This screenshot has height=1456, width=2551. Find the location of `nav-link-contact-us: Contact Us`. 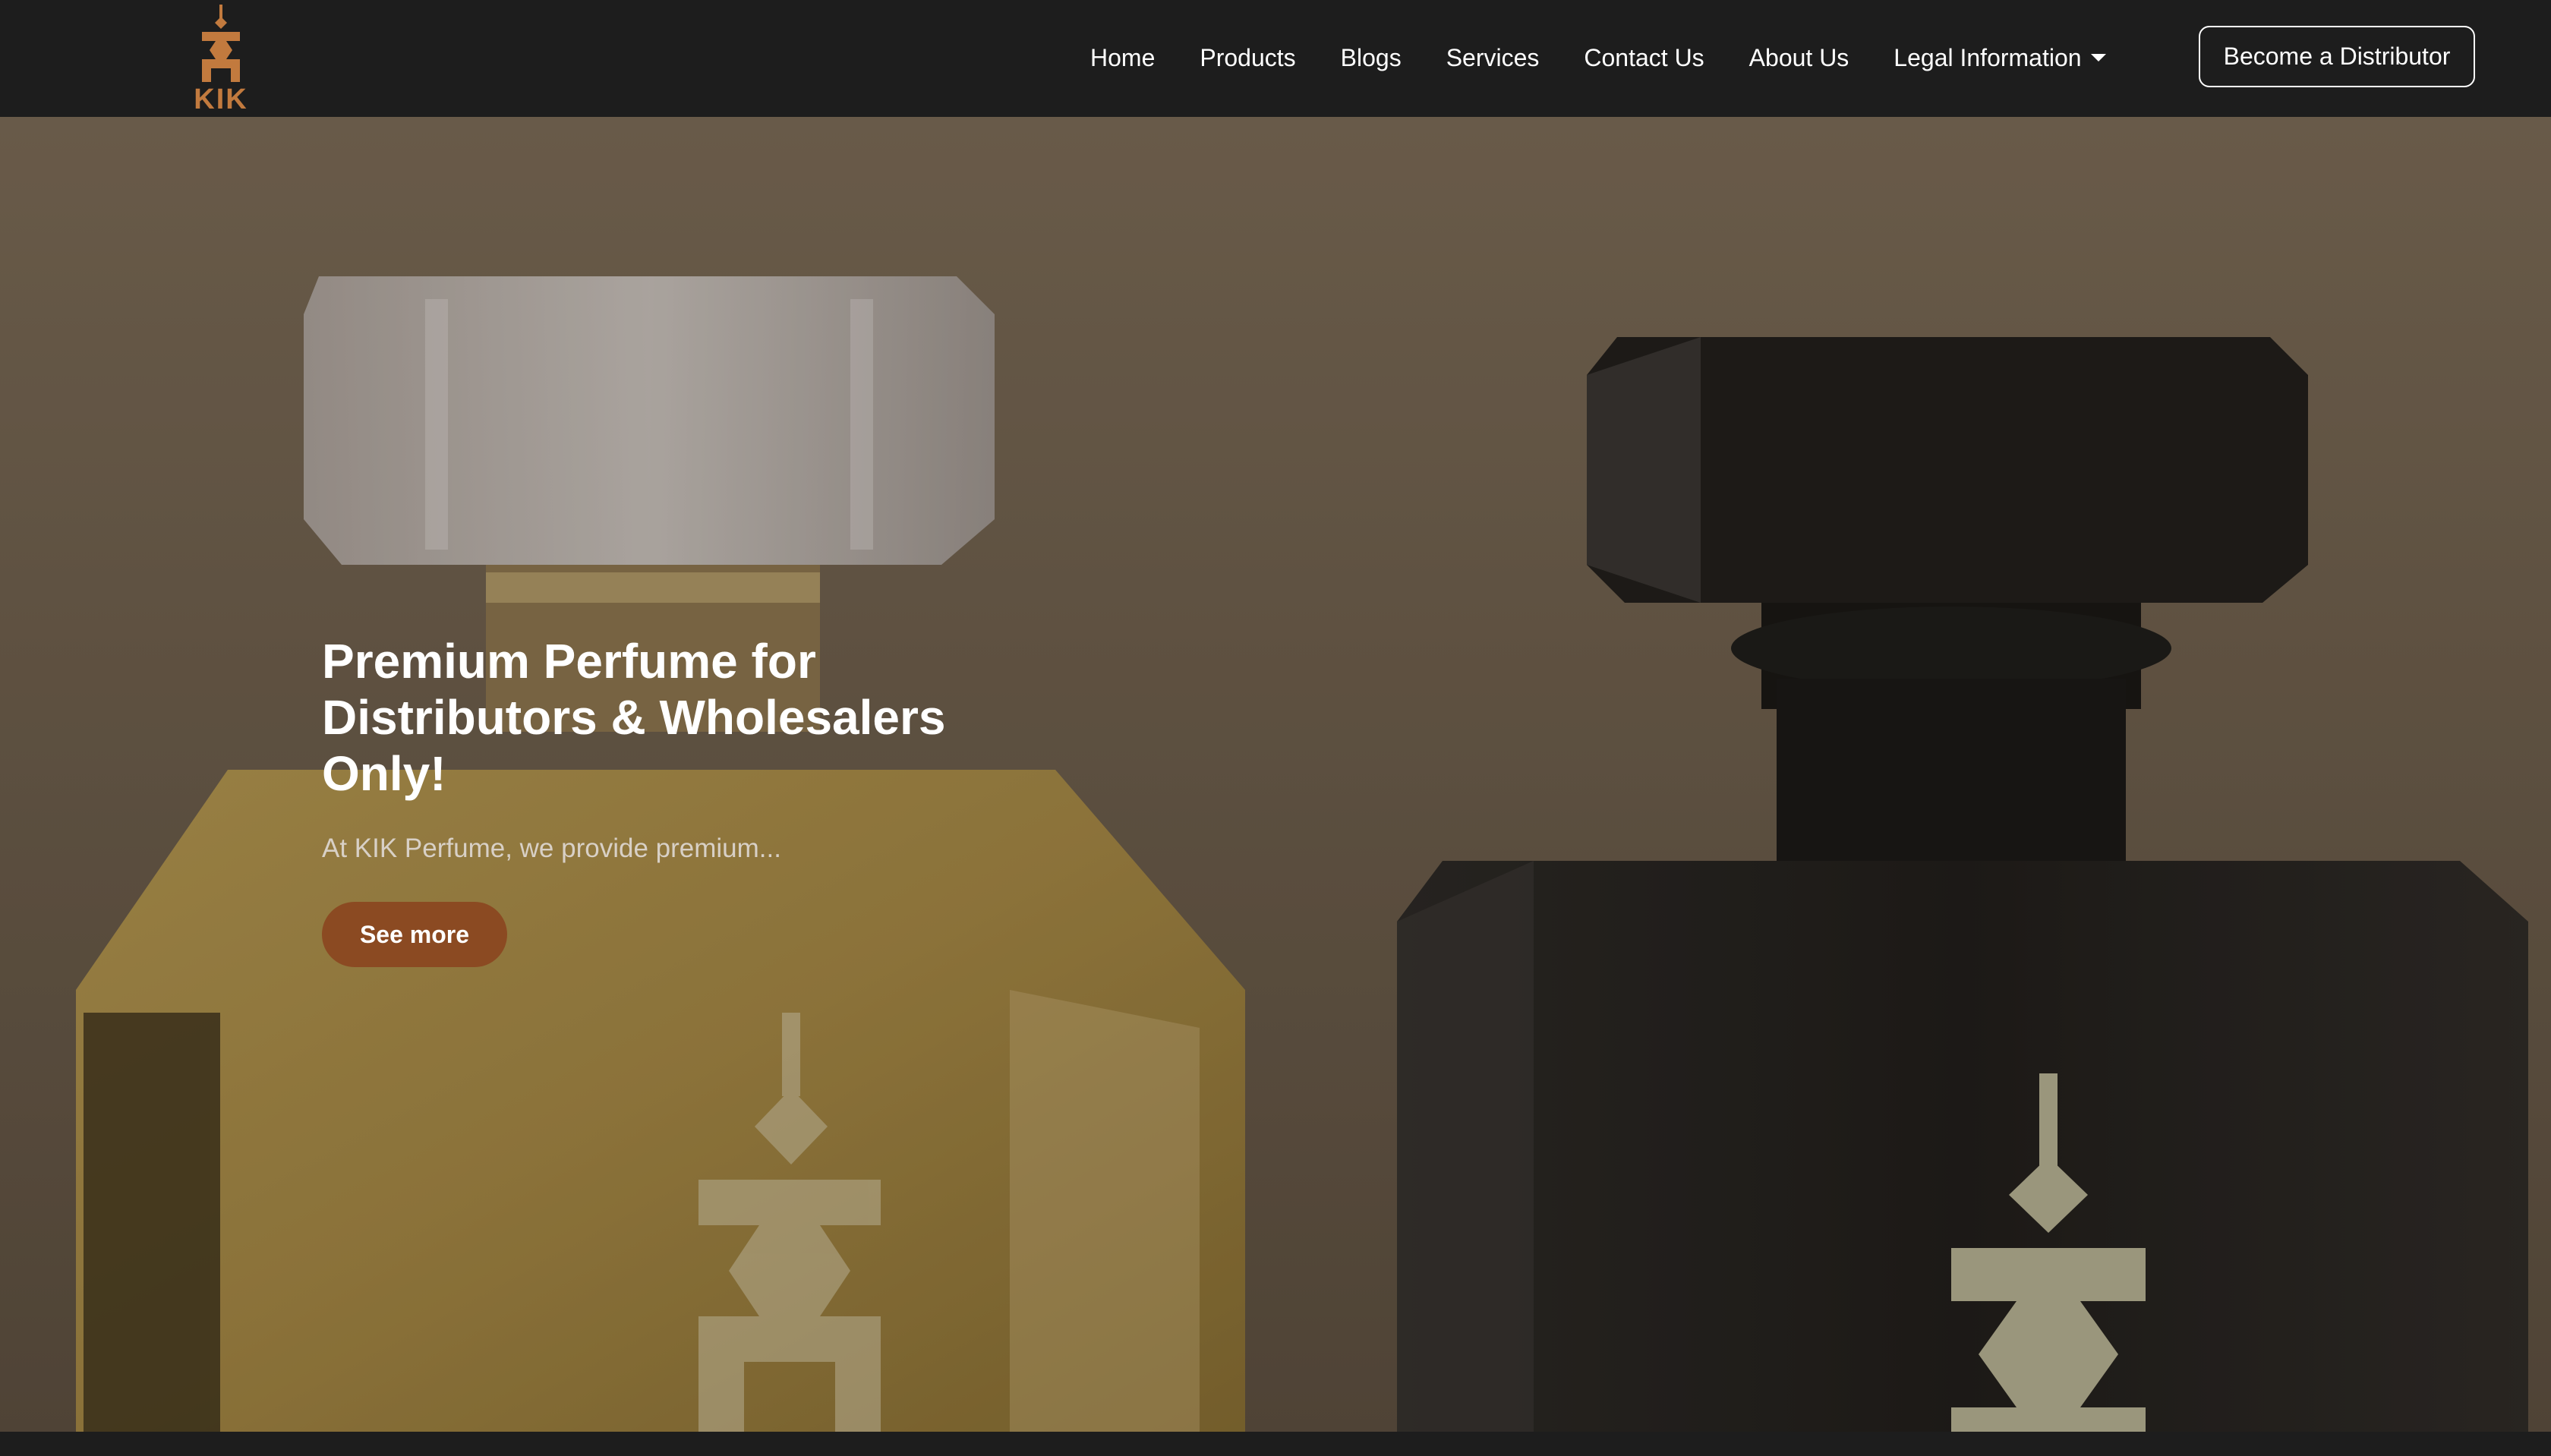

nav-link-contact-us: Contact Us is located at coordinates (1644, 57).